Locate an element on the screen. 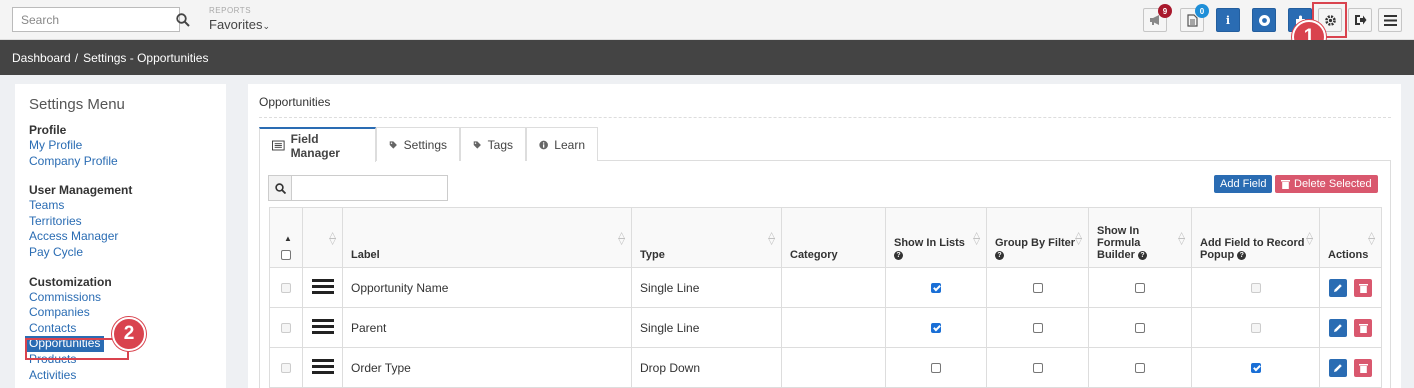  tag-icon is located at coordinates (477, 144).